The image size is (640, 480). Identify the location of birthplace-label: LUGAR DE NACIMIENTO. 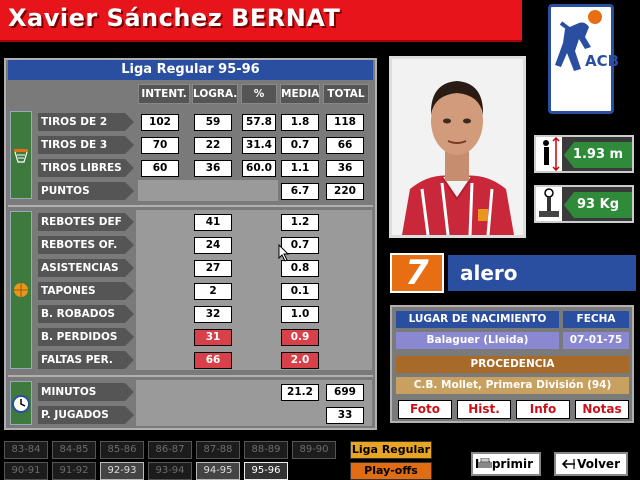
(477, 319).